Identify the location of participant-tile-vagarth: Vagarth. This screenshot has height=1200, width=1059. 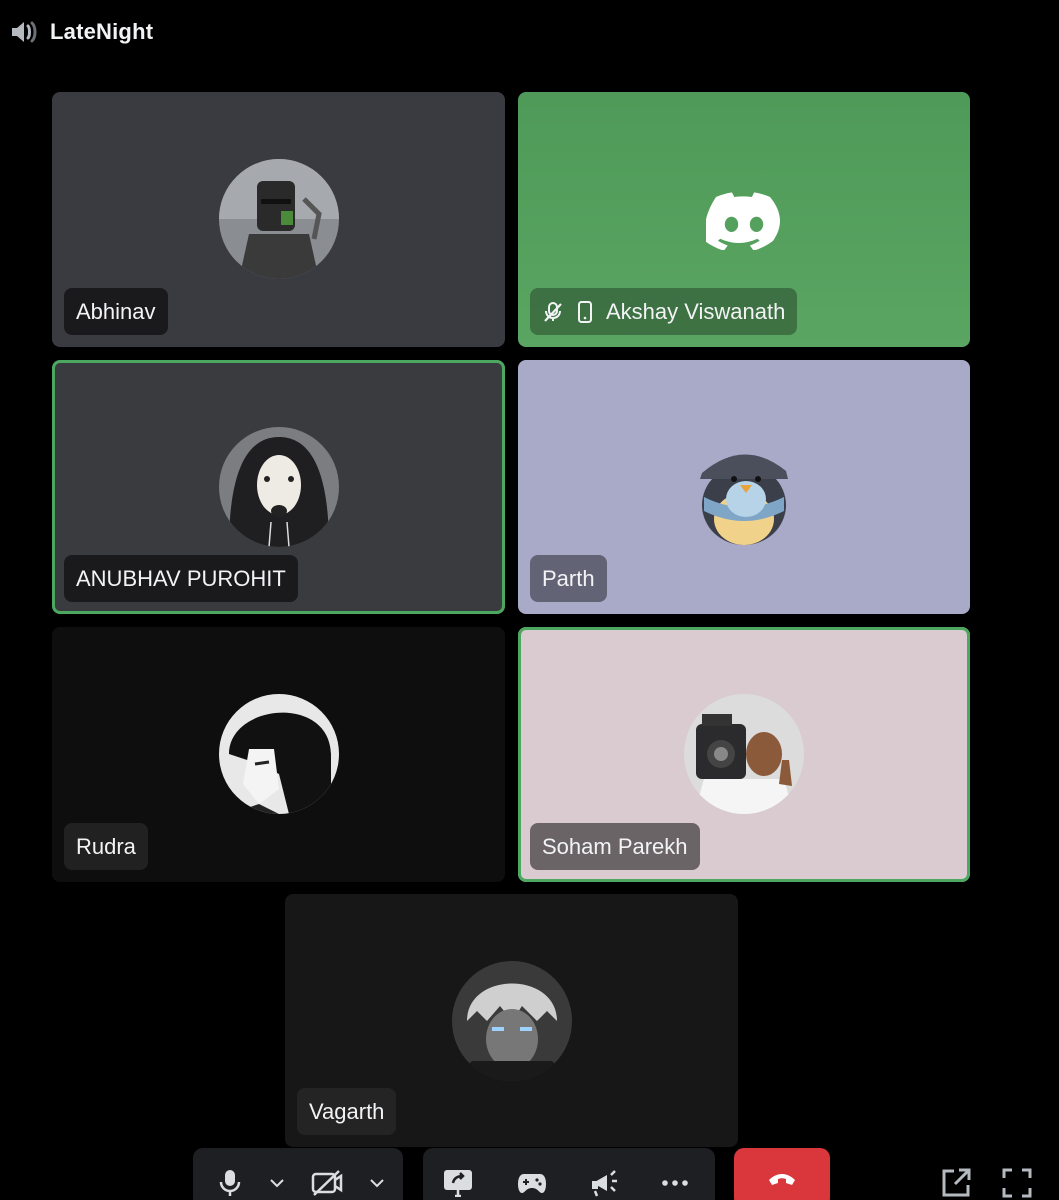
(511, 1020).